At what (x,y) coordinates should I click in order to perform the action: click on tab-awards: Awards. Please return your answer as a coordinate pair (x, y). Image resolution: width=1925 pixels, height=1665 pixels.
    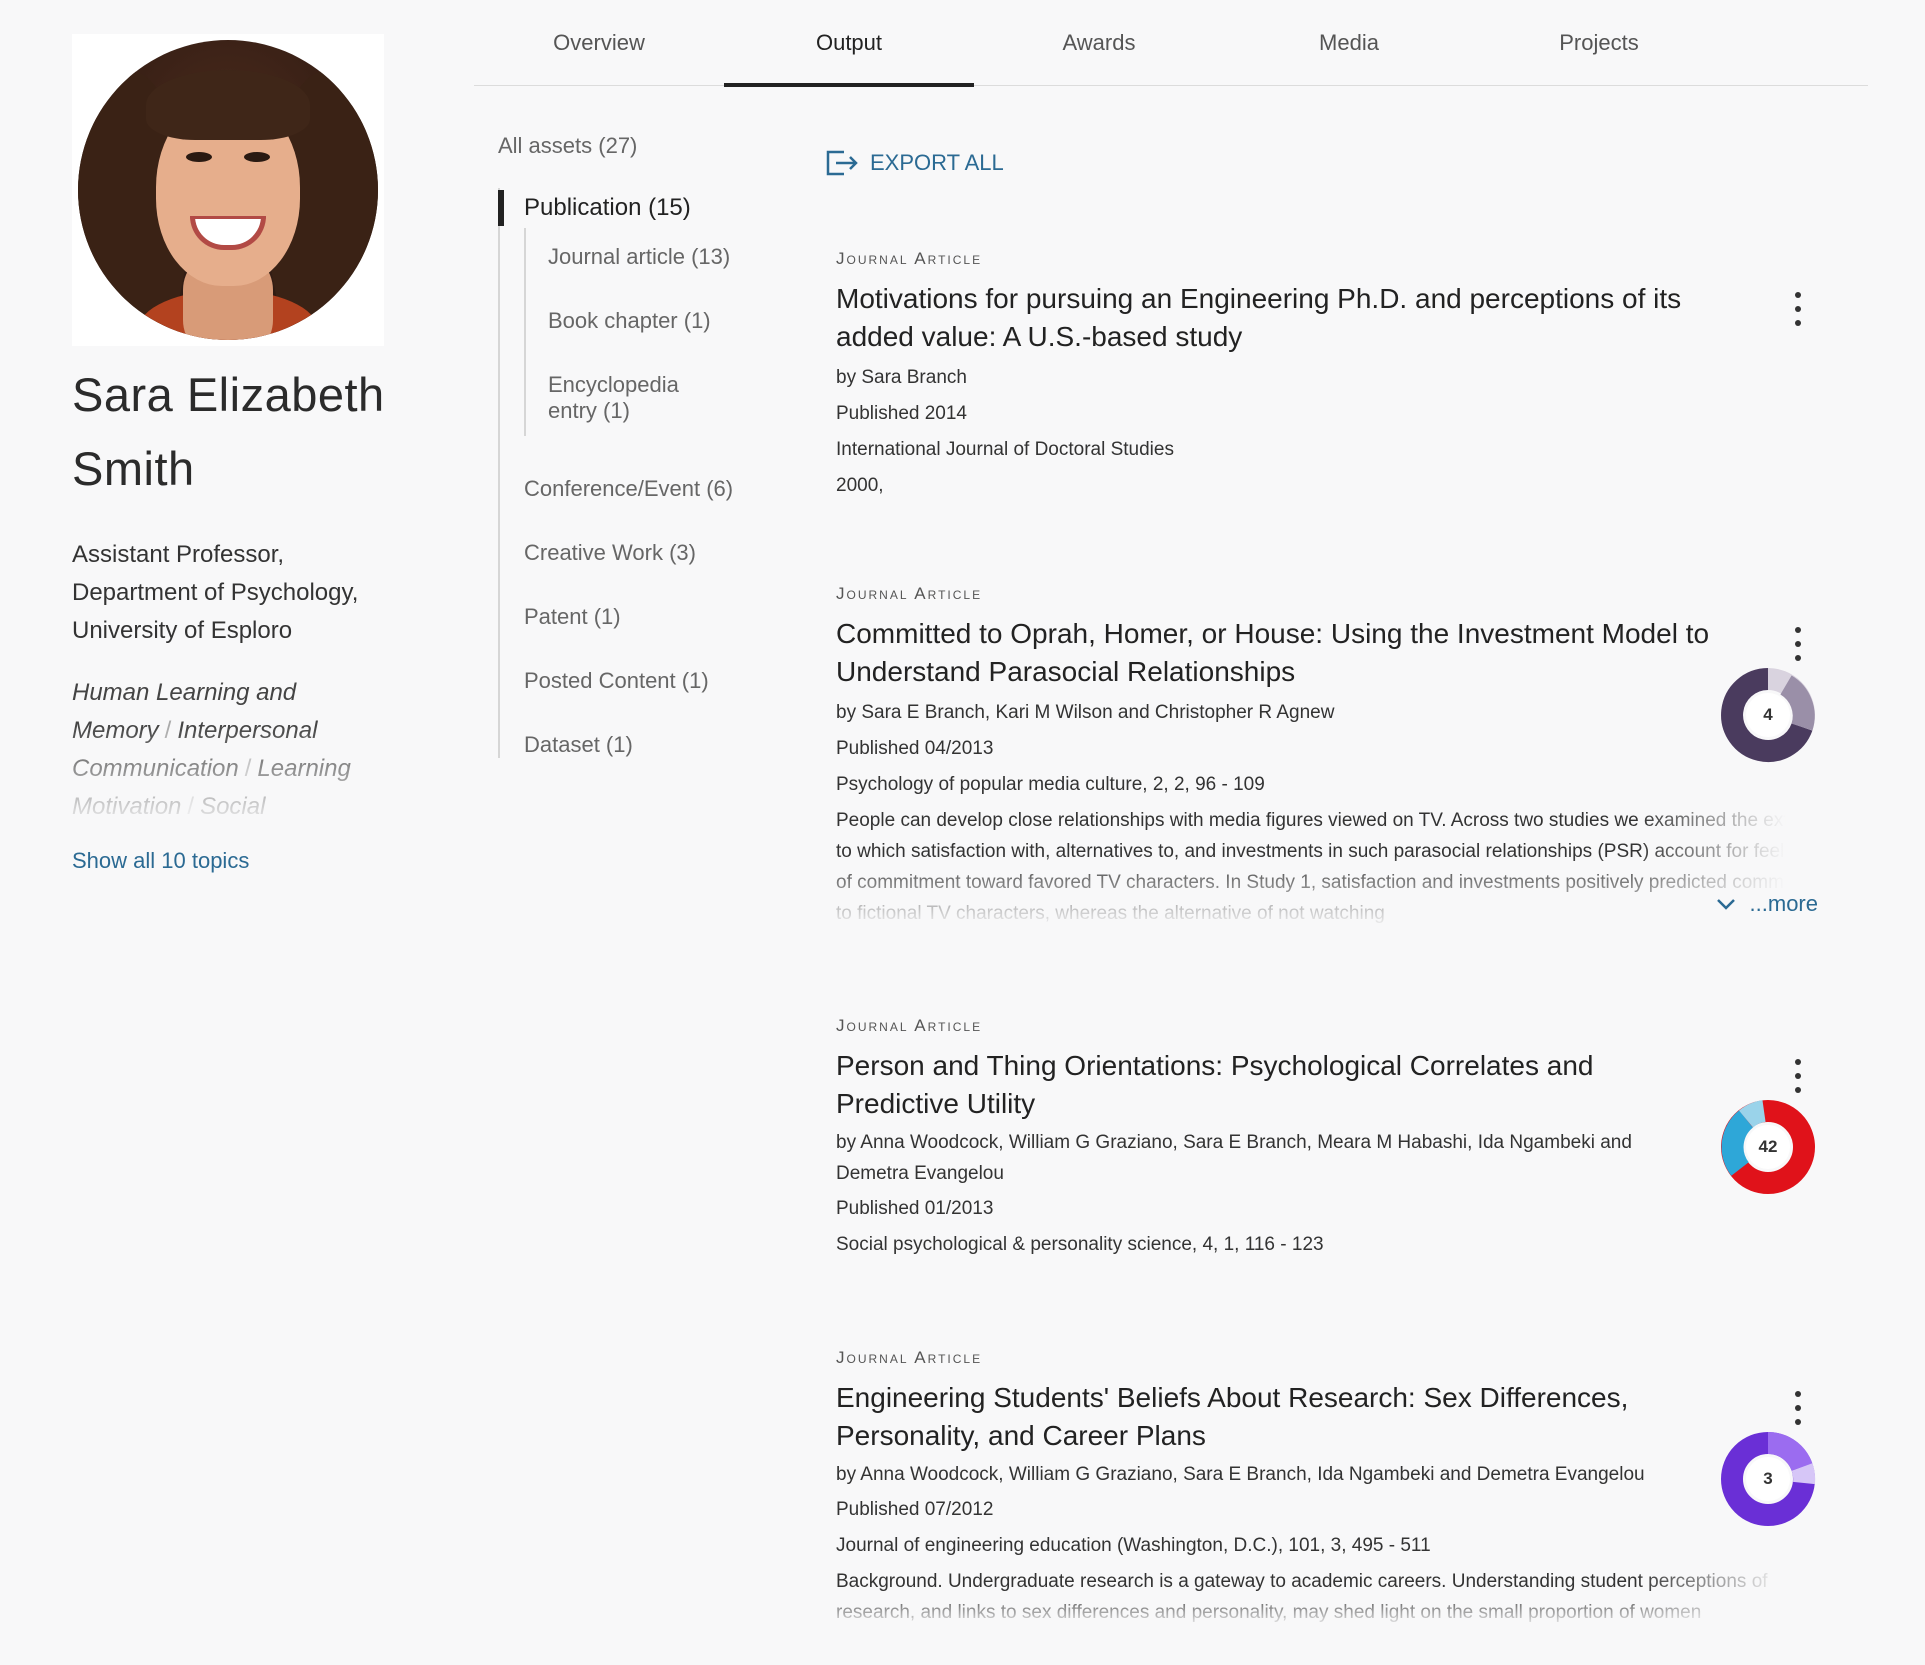
    Looking at the image, I should click on (1099, 43).